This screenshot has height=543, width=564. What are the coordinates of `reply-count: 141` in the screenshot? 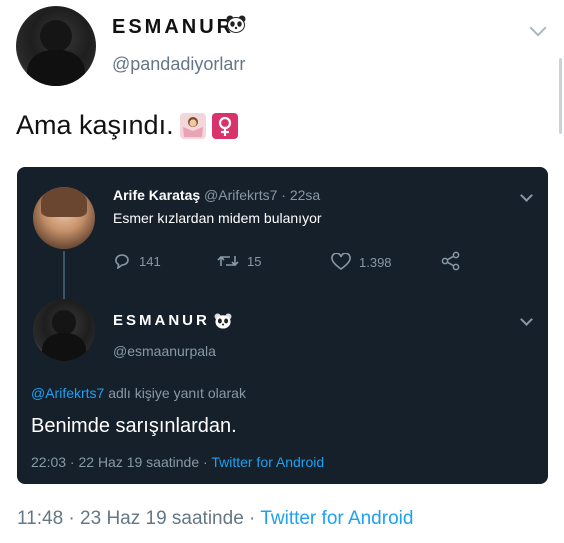 It's located at (150, 261).